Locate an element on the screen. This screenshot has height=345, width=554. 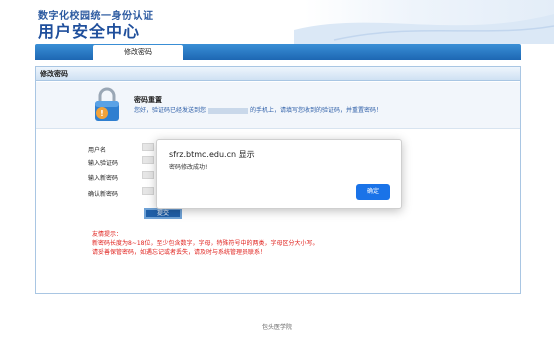
dialog-message: 密码修改成功! is located at coordinates (188, 167).